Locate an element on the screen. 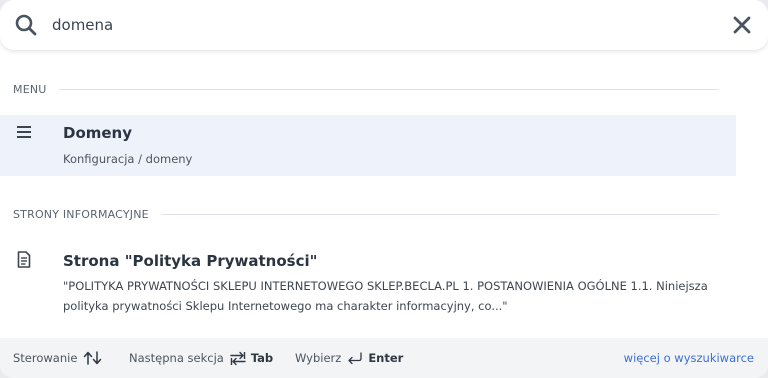  result-title: Domeny is located at coordinates (98, 133).